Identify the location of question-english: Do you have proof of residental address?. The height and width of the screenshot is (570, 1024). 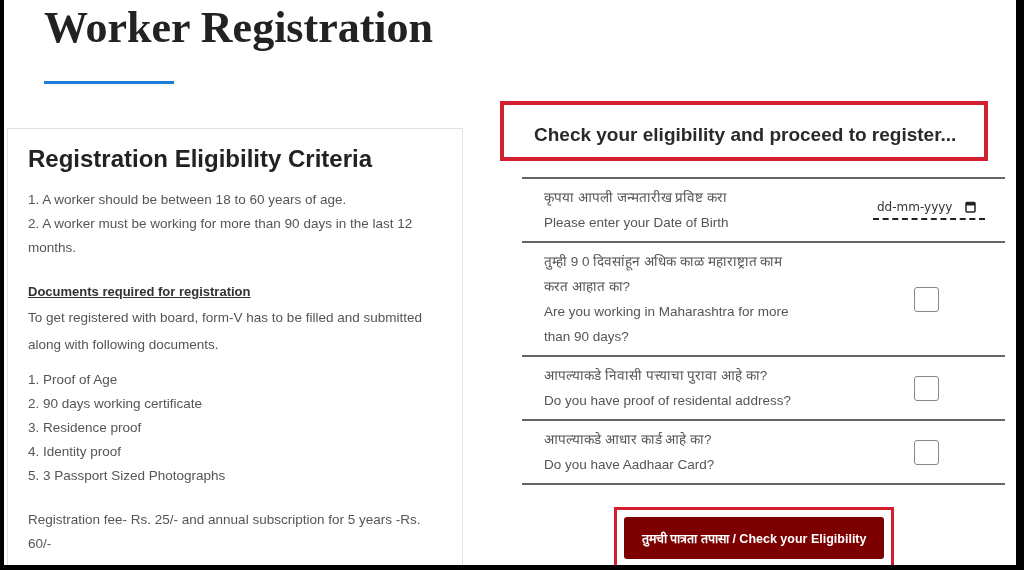
(668, 401).